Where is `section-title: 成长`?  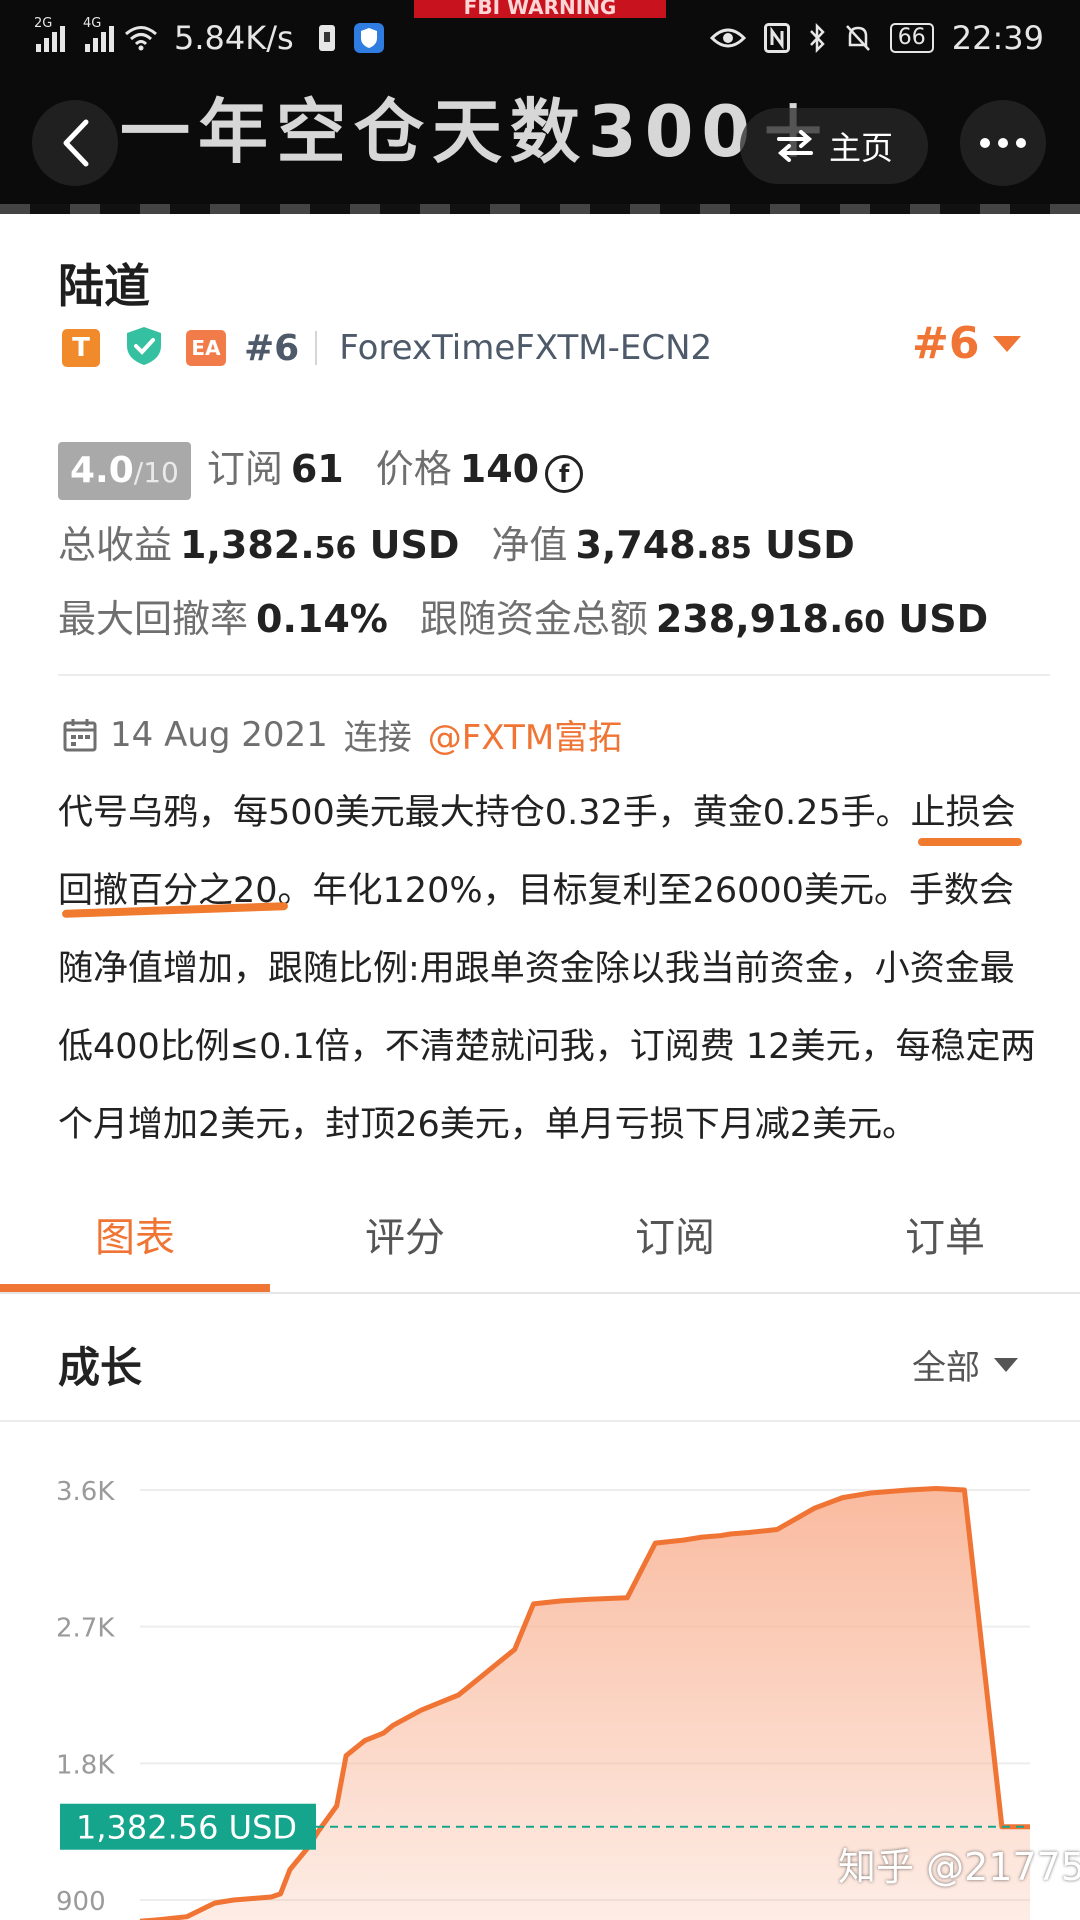 section-title: 成长 is located at coordinates (100, 1367).